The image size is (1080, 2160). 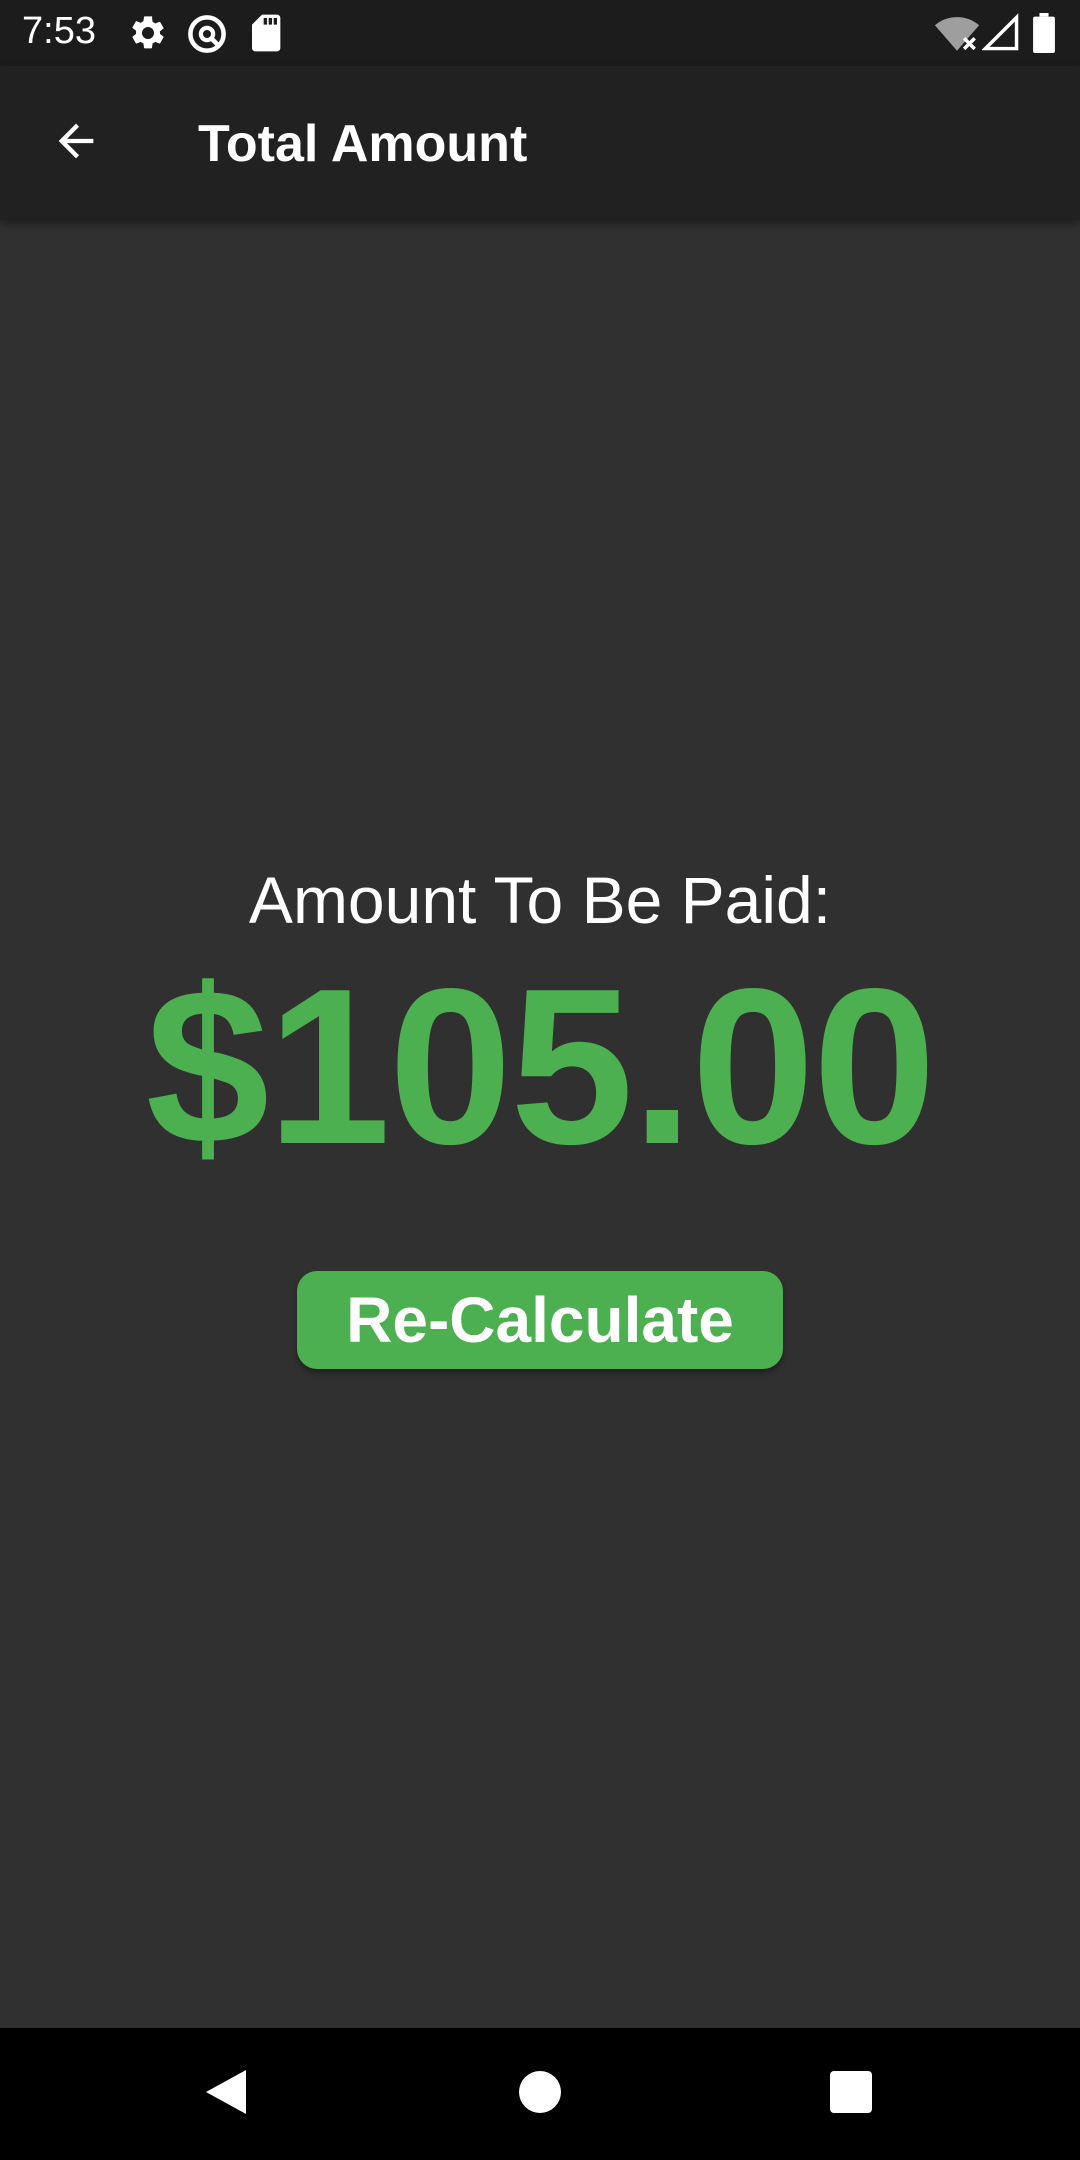 I want to click on app-bar: Total Amount, so click(x=540, y=143).